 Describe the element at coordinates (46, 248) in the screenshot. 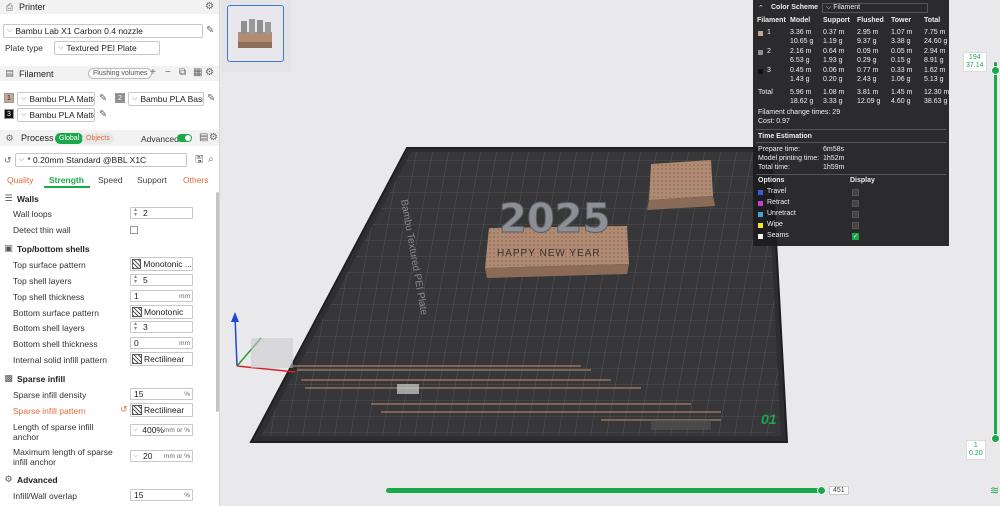

I see `topbottom-section: ▣ Top/bottom shells` at that location.